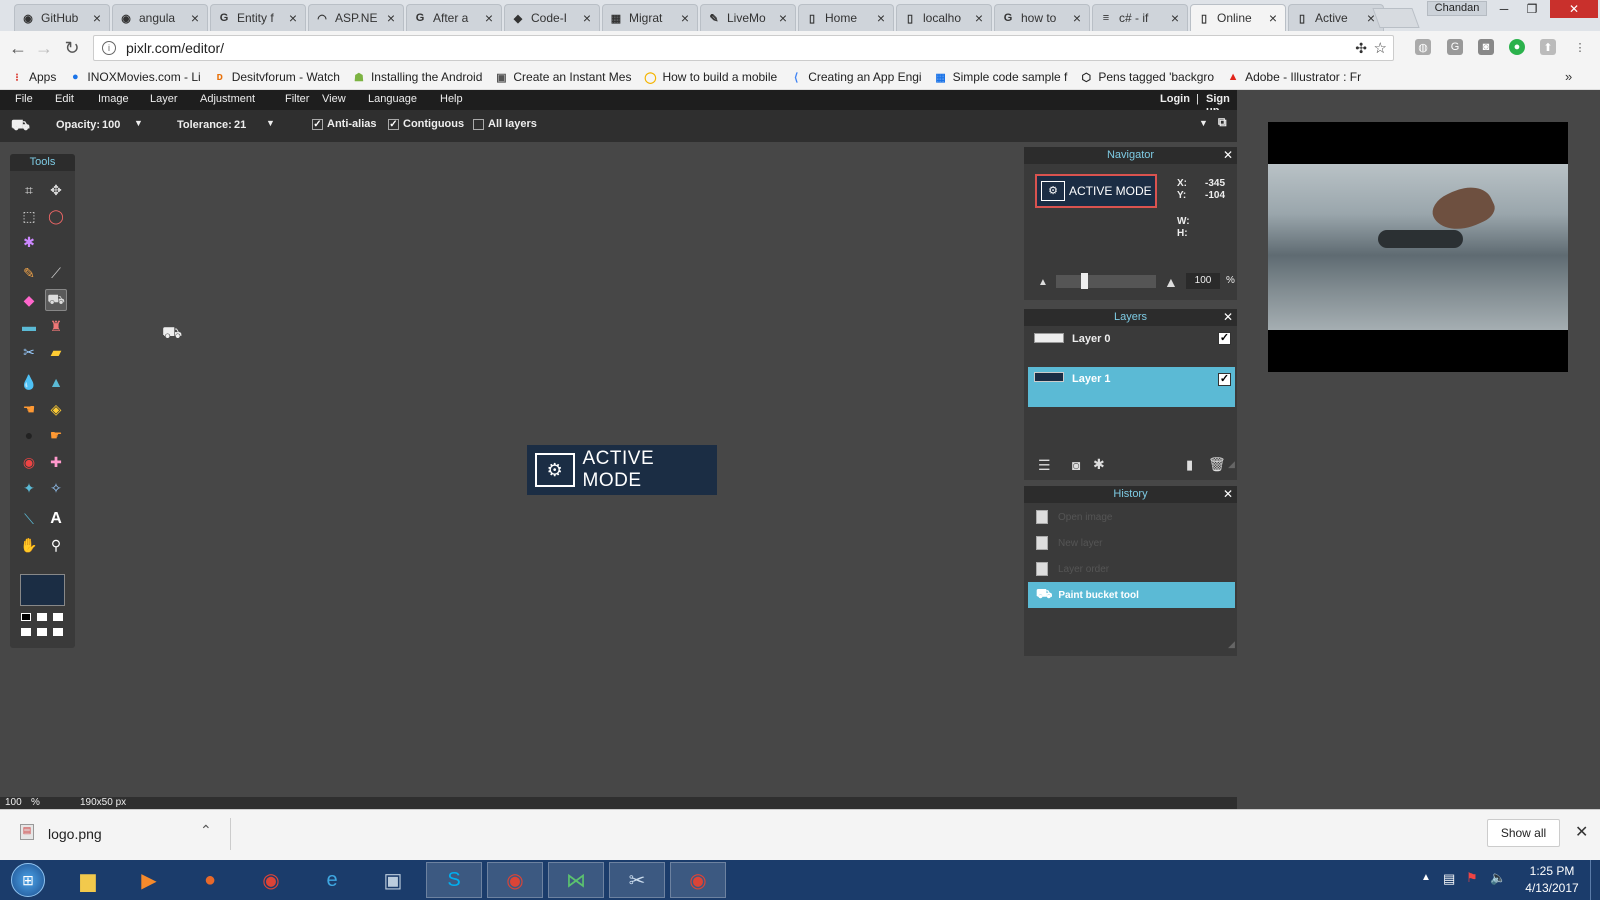 The image size is (1600, 900). What do you see at coordinates (1580, 47) in the screenshot?
I see `chrome-menu-icon: ⋮` at bounding box center [1580, 47].